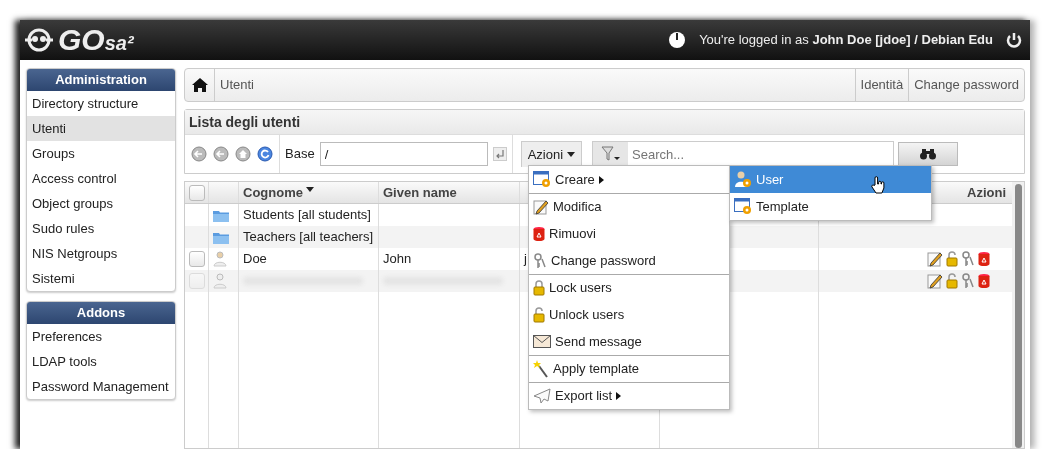 The image size is (1046, 449). What do you see at coordinates (101, 80) in the screenshot?
I see `sidebar-section-title: Administration` at bounding box center [101, 80].